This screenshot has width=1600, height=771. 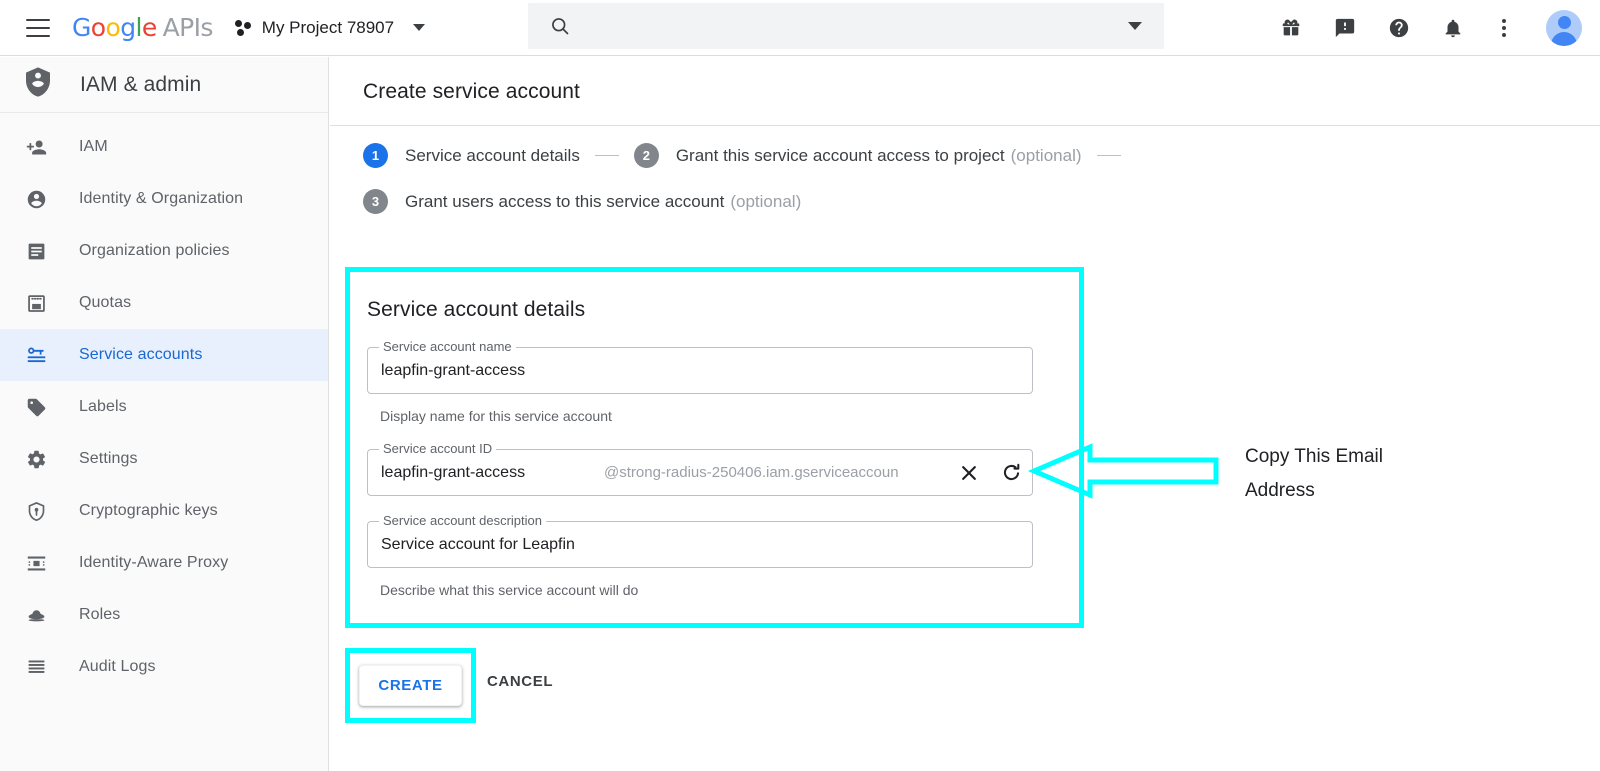 I want to click on step-3-number-badge: 3, so click(x=375, y=201).